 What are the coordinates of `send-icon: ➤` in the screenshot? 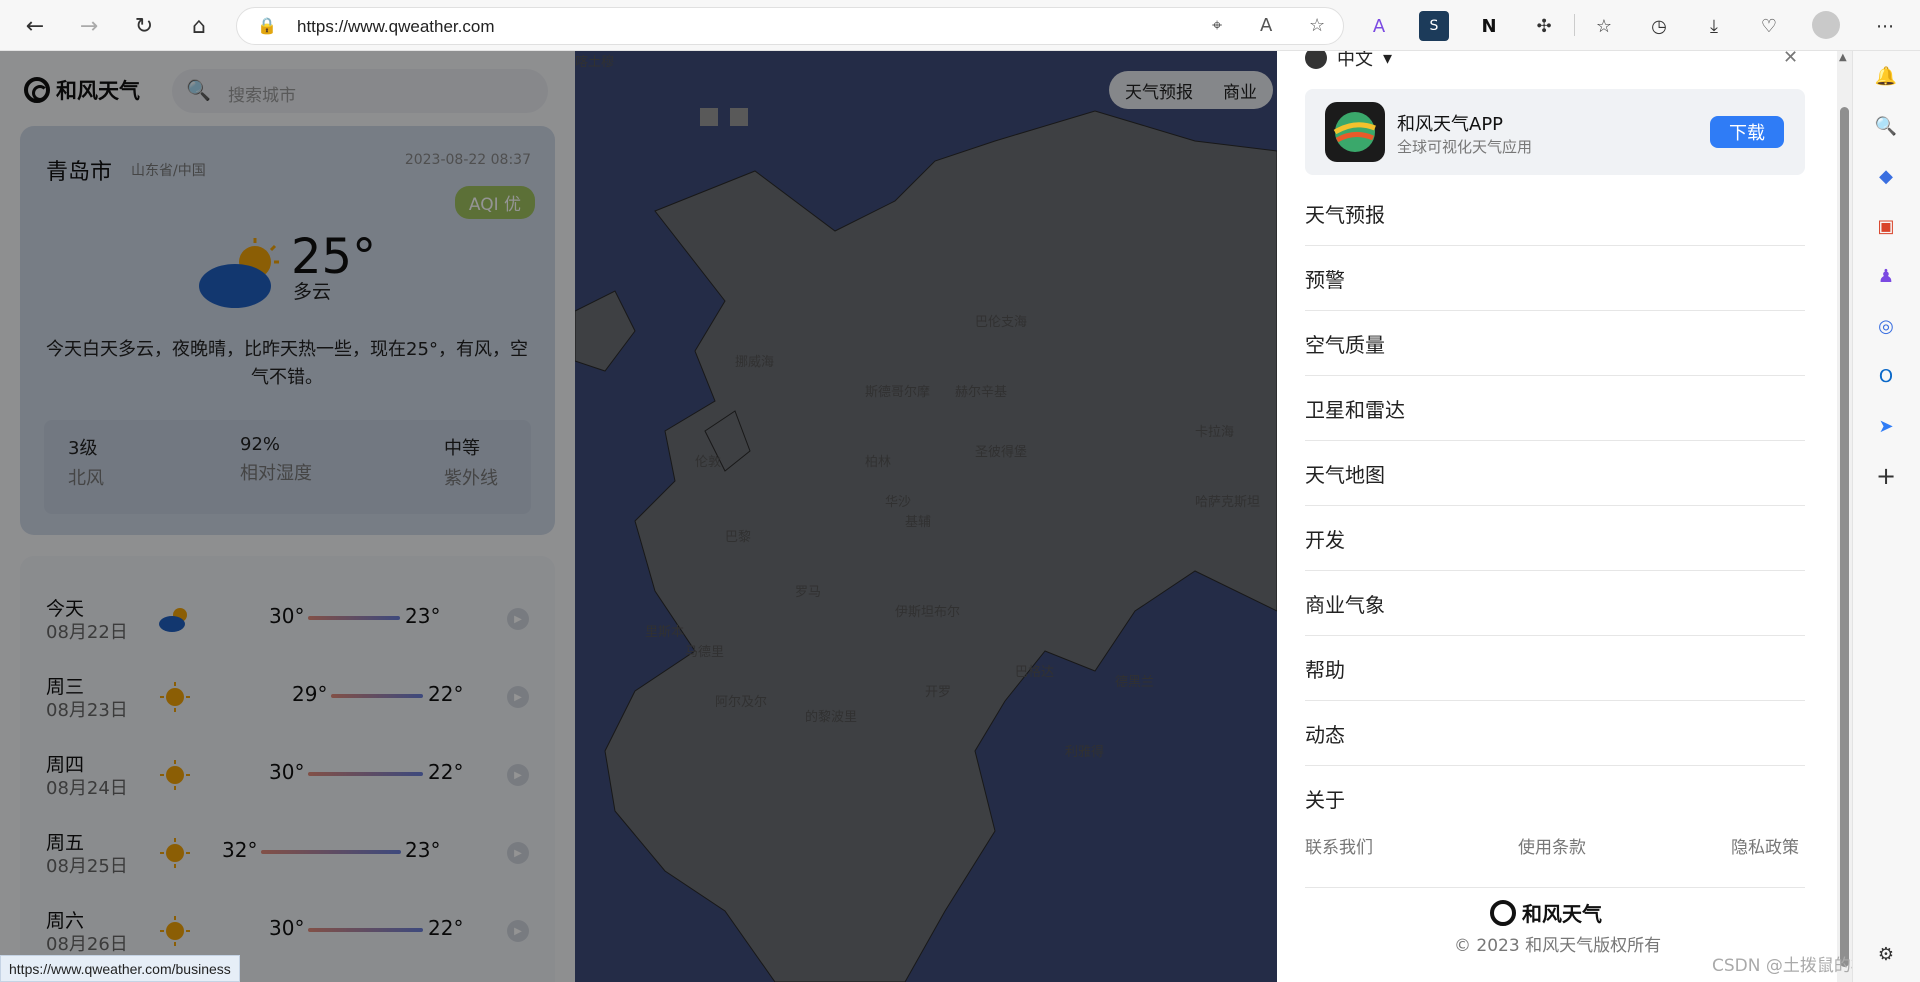 It's located at (1886, 426).